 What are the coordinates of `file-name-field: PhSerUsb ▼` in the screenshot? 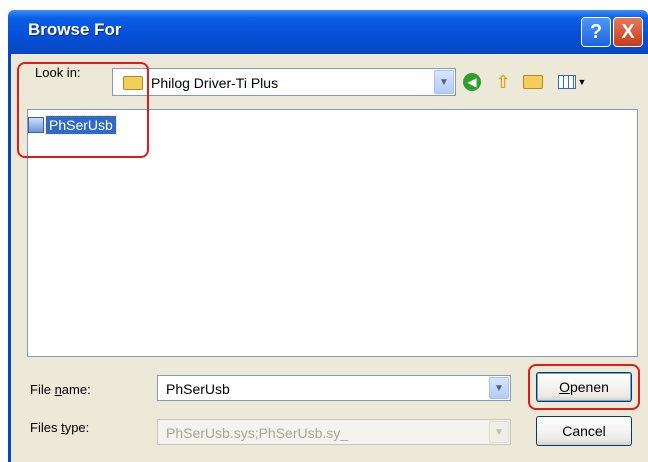 It's located at (334, 388).